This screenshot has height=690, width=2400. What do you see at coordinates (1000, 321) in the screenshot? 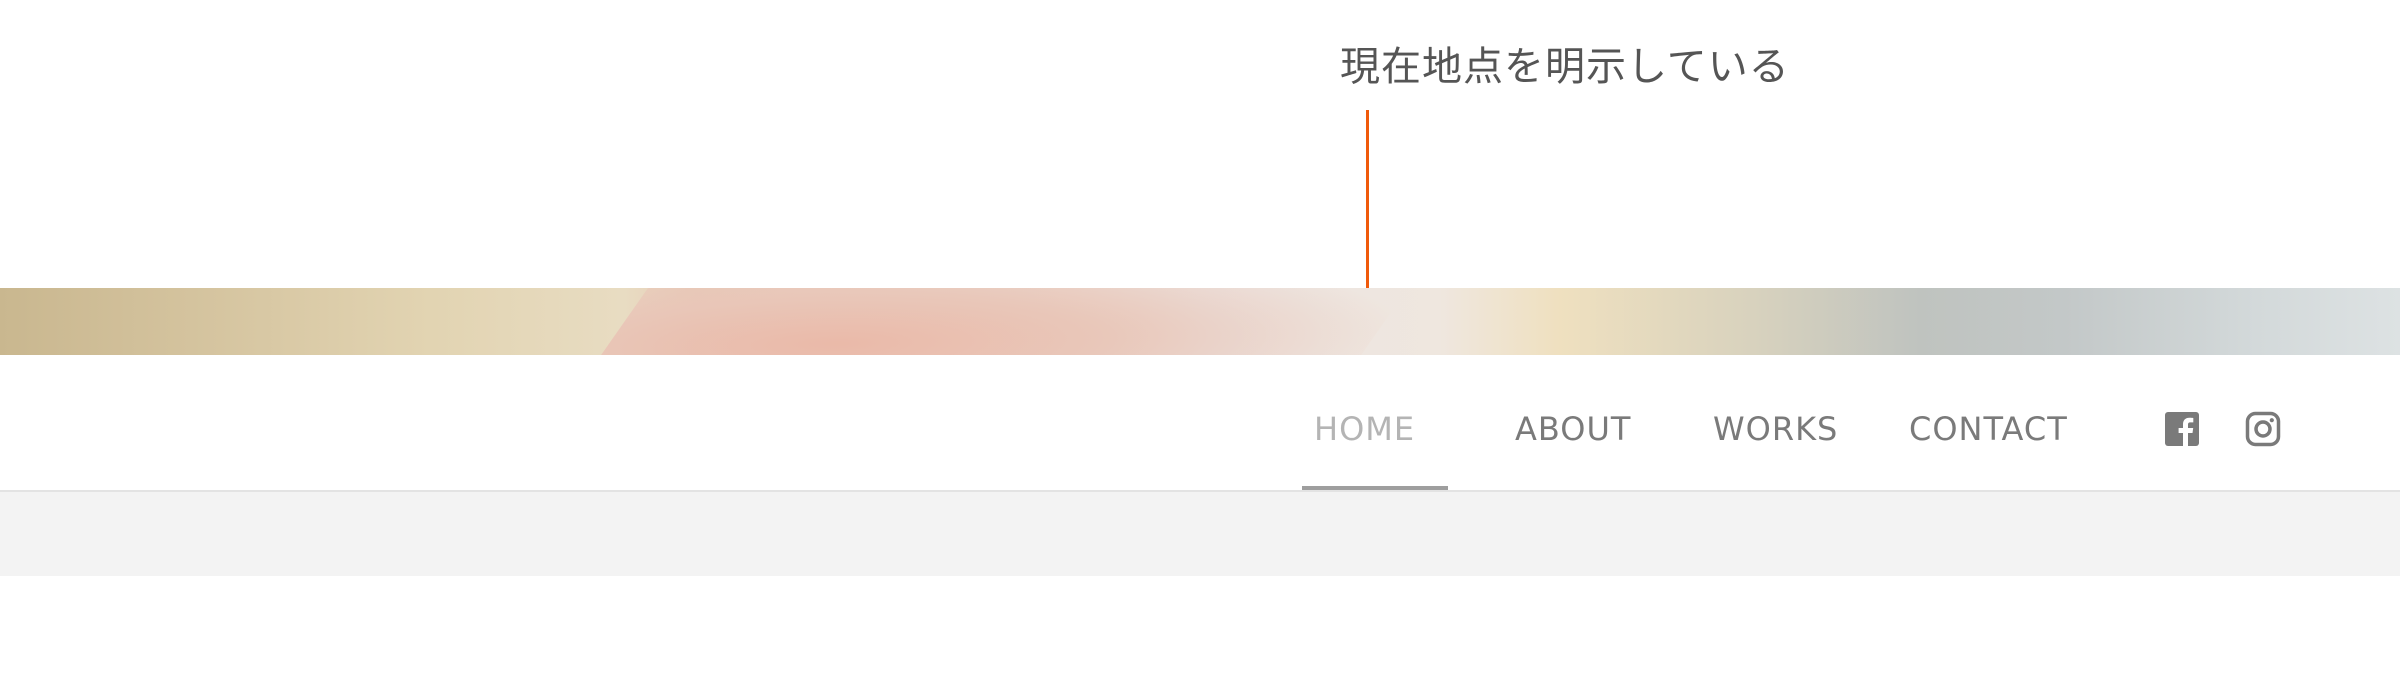
I see `hero-image-detail` at bounding box center [1000, 321].